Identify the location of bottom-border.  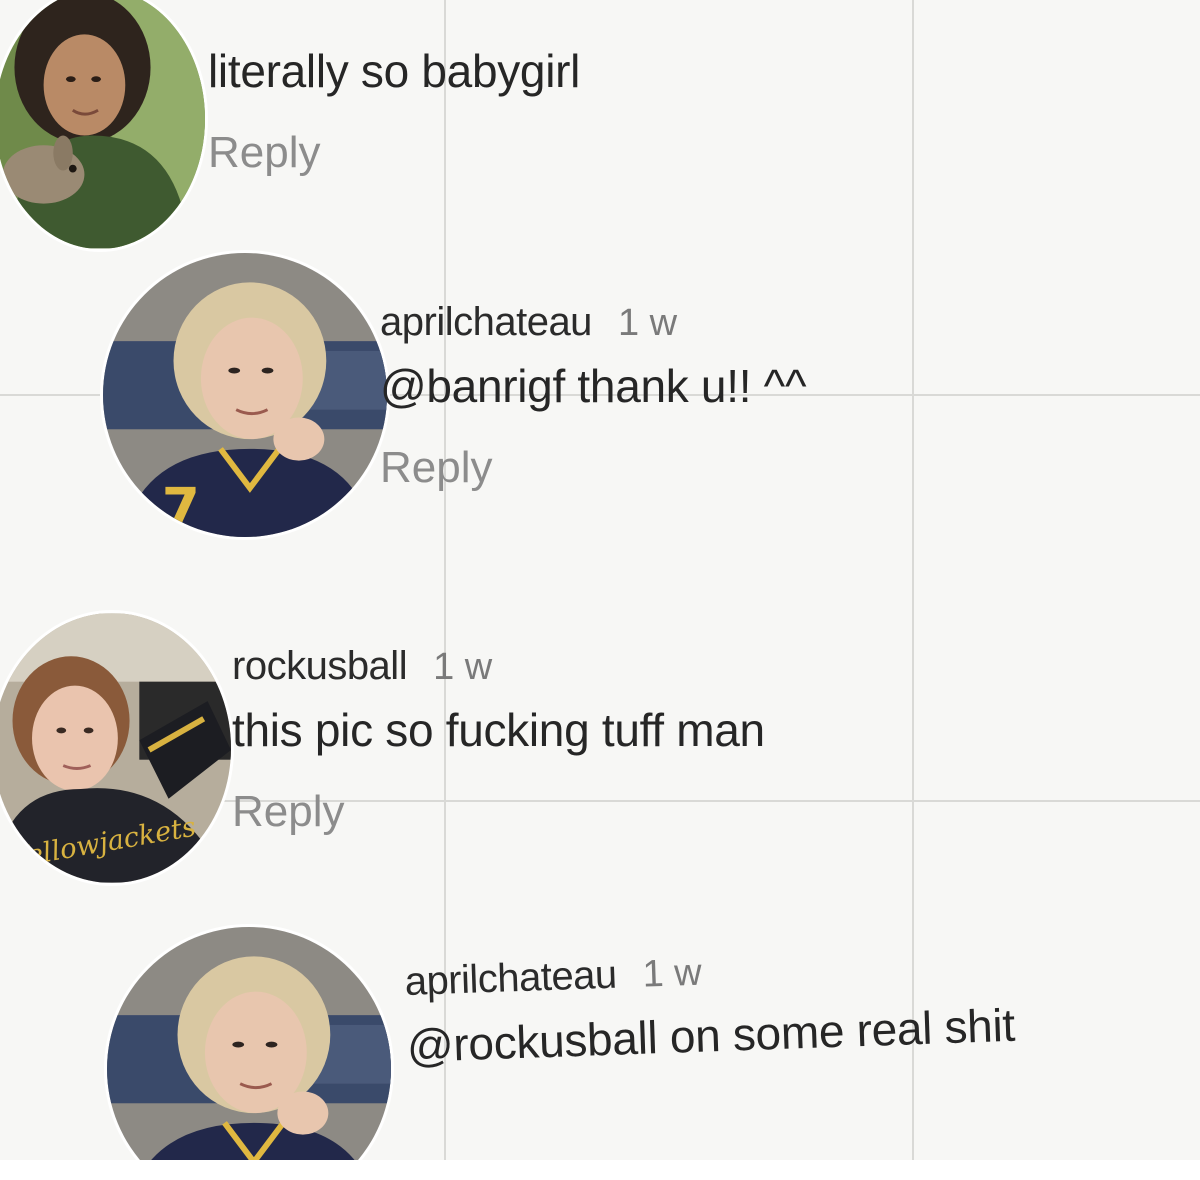
(600, 1170).